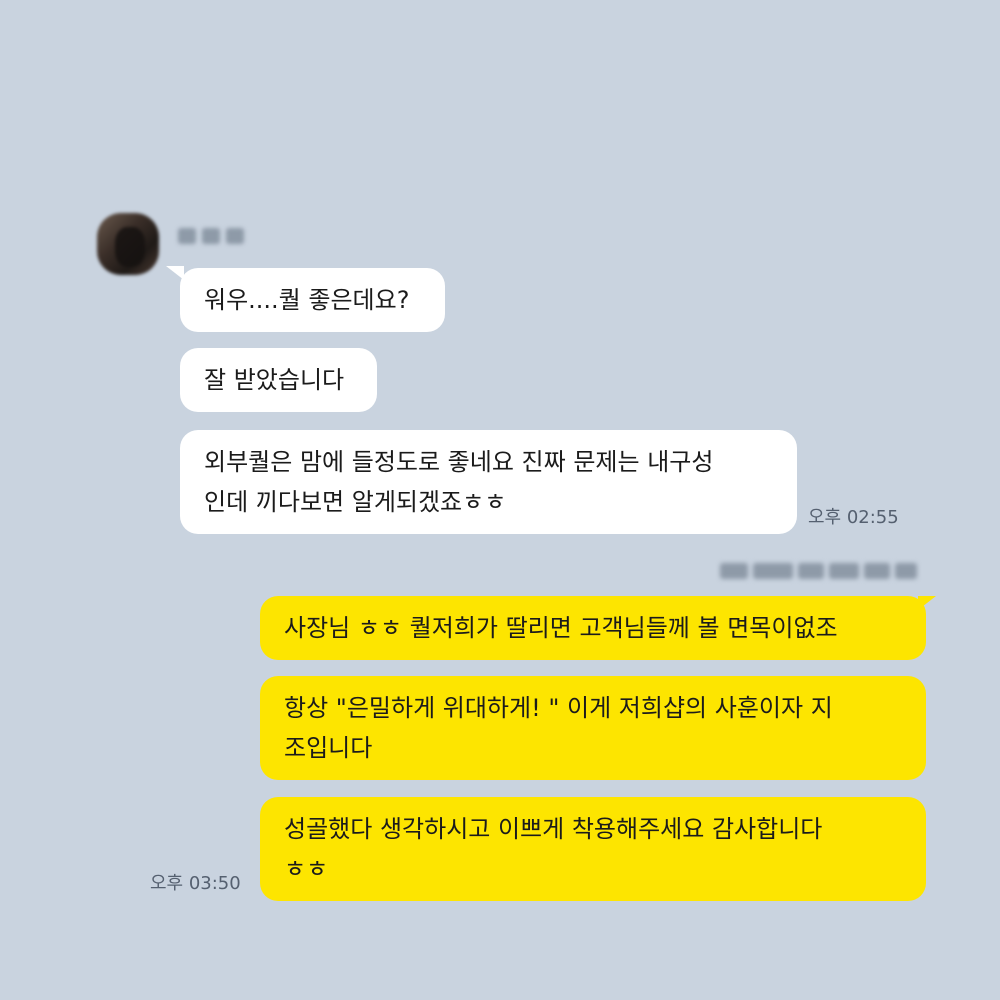 The height and width of the screenshot is (1000, 1000). I want to click on sender-avatar, so click(128, 244).